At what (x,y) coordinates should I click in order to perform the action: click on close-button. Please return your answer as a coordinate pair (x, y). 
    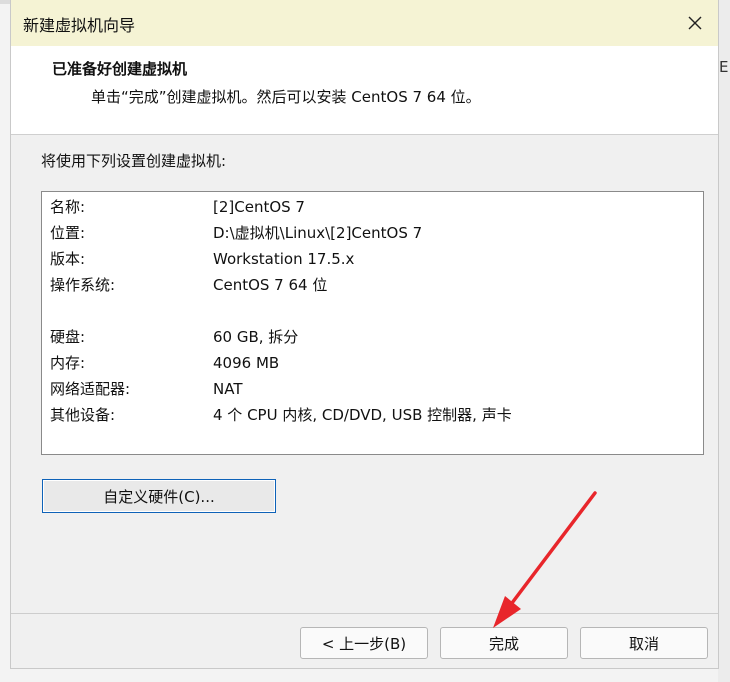
    Looking at the image, I should click on (695, 23).